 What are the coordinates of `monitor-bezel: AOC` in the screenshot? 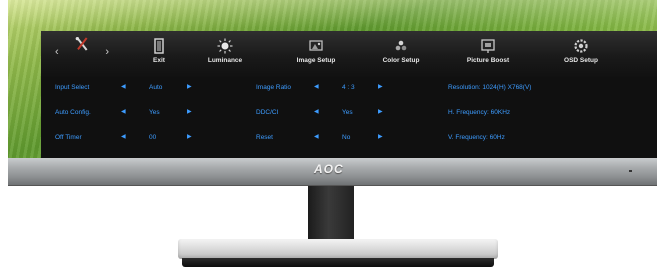 It's located at (332, 172).